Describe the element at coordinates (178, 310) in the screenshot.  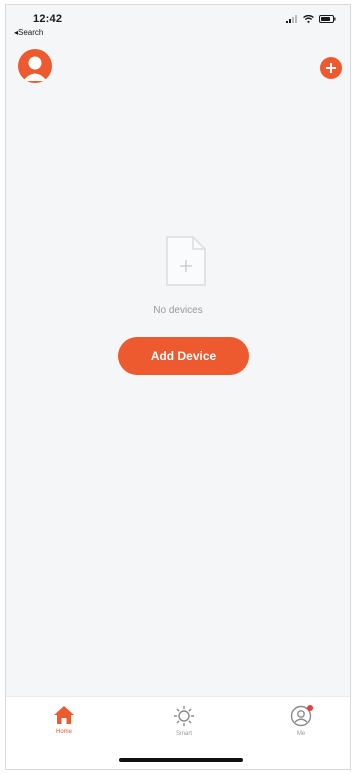
I see `empty-state-message: No devices` at that location.